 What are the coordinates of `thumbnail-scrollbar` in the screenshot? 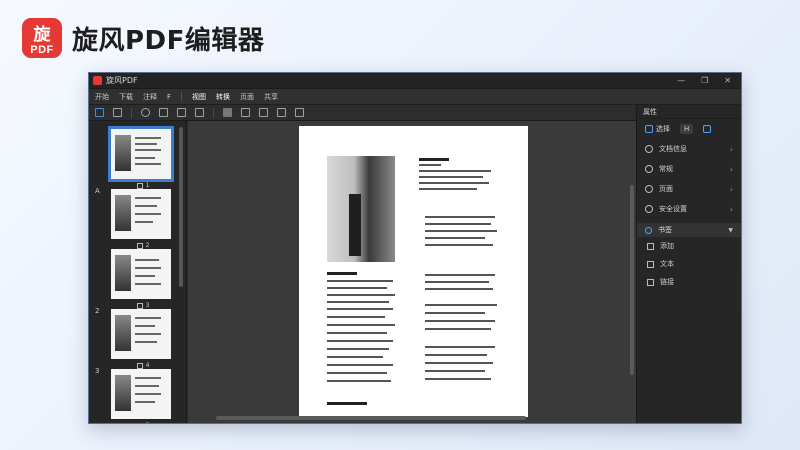 It's located at (181, 207).